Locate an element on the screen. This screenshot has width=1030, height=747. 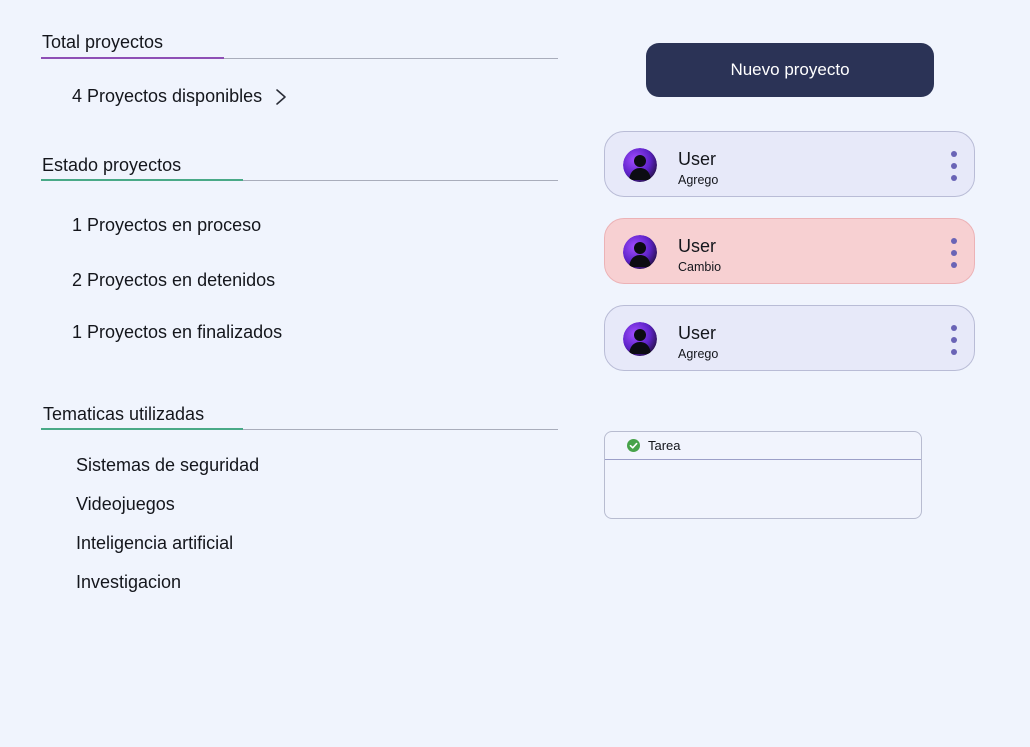
topic-item: Videojuegos is located at coordinates (125, 504).